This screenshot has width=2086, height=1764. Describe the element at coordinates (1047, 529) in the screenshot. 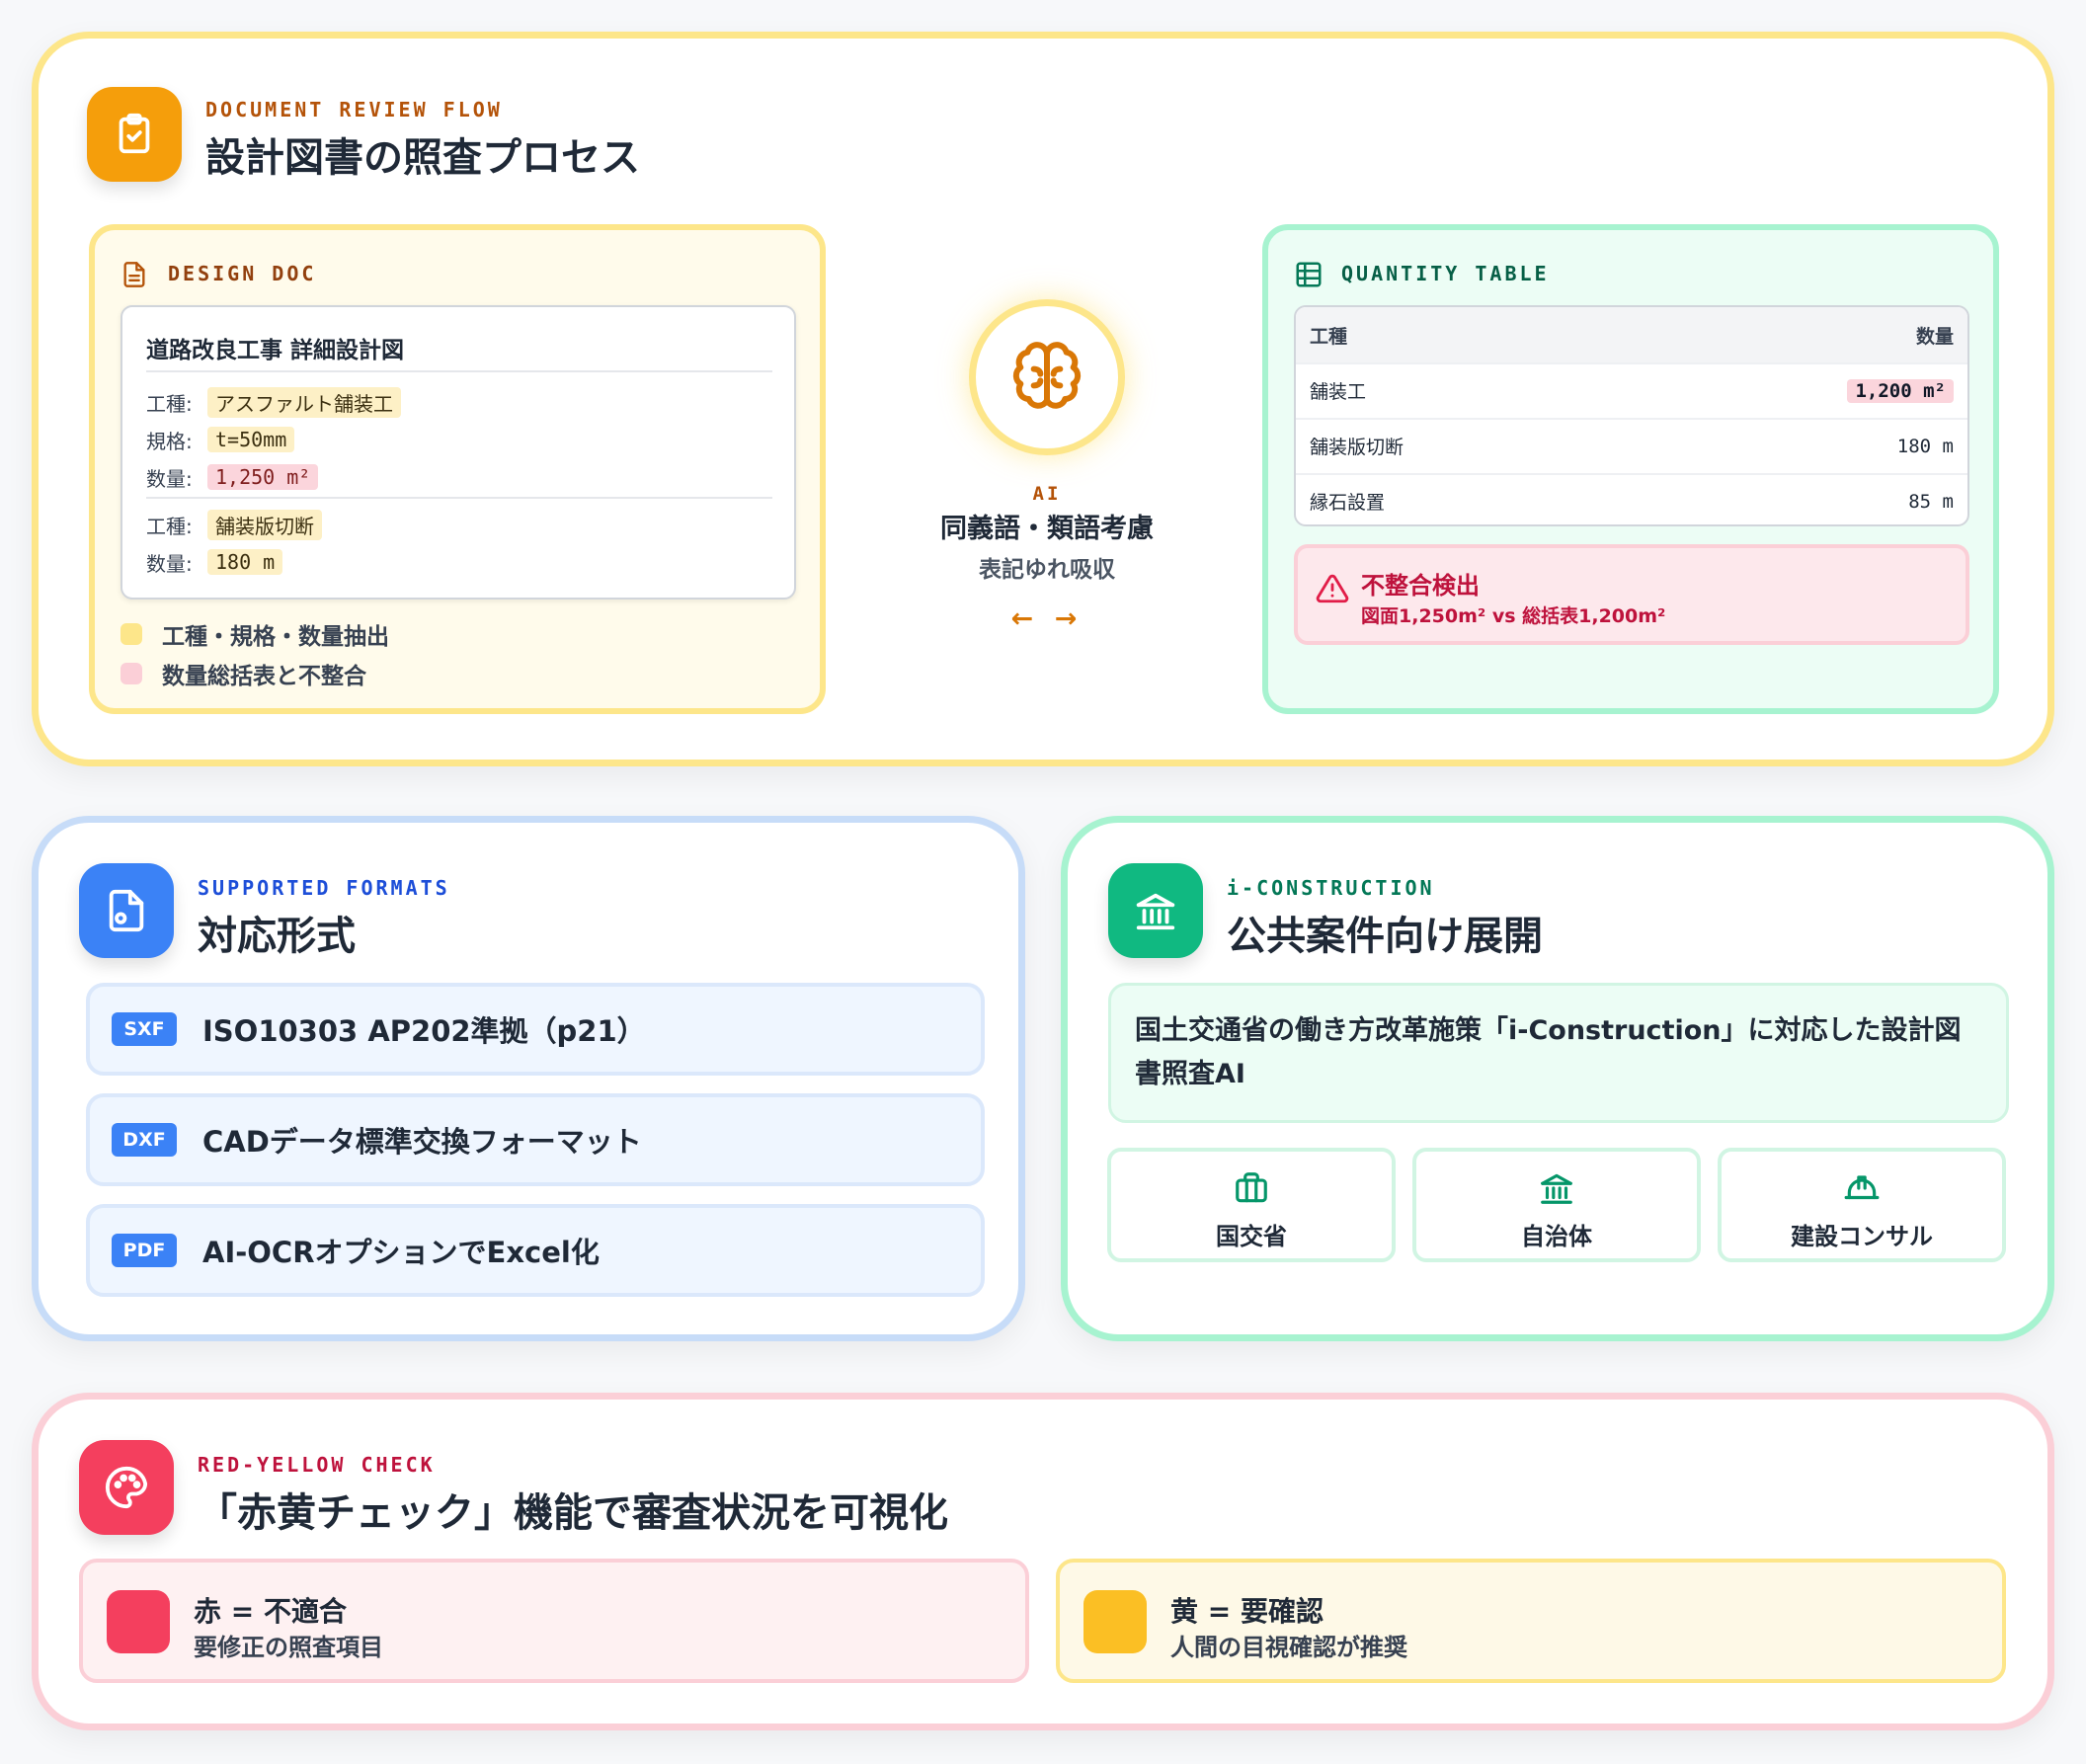

I see `ai-title: 同義語・類語考慮` at that location.